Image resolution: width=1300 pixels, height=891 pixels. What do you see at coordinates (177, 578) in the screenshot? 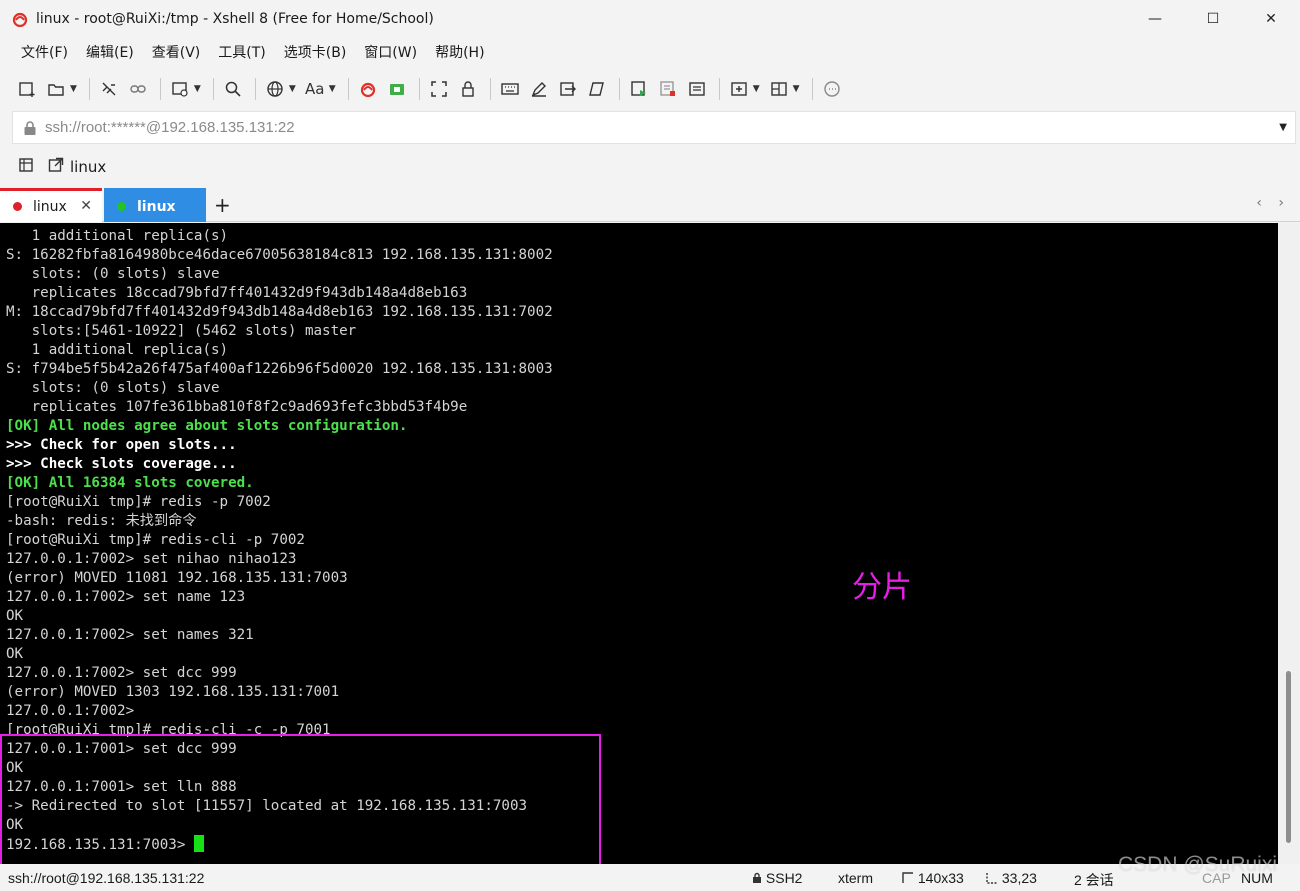
I see `terminal-line: (error) MOVED 11081 192.168.135.131:7003` at bounding box center [177, 578].